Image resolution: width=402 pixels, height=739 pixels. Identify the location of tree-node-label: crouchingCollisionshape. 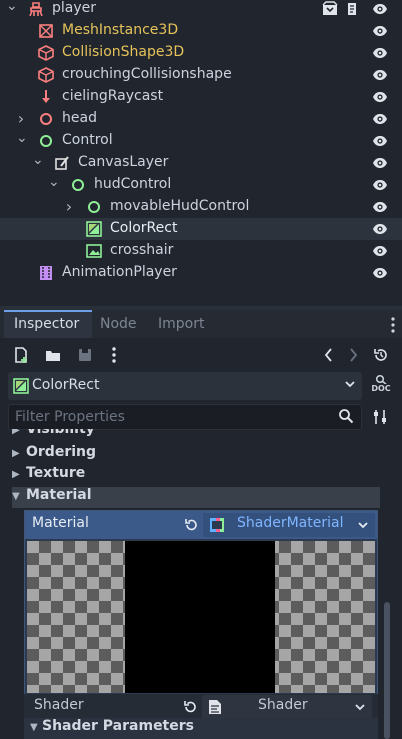
(147, 74).